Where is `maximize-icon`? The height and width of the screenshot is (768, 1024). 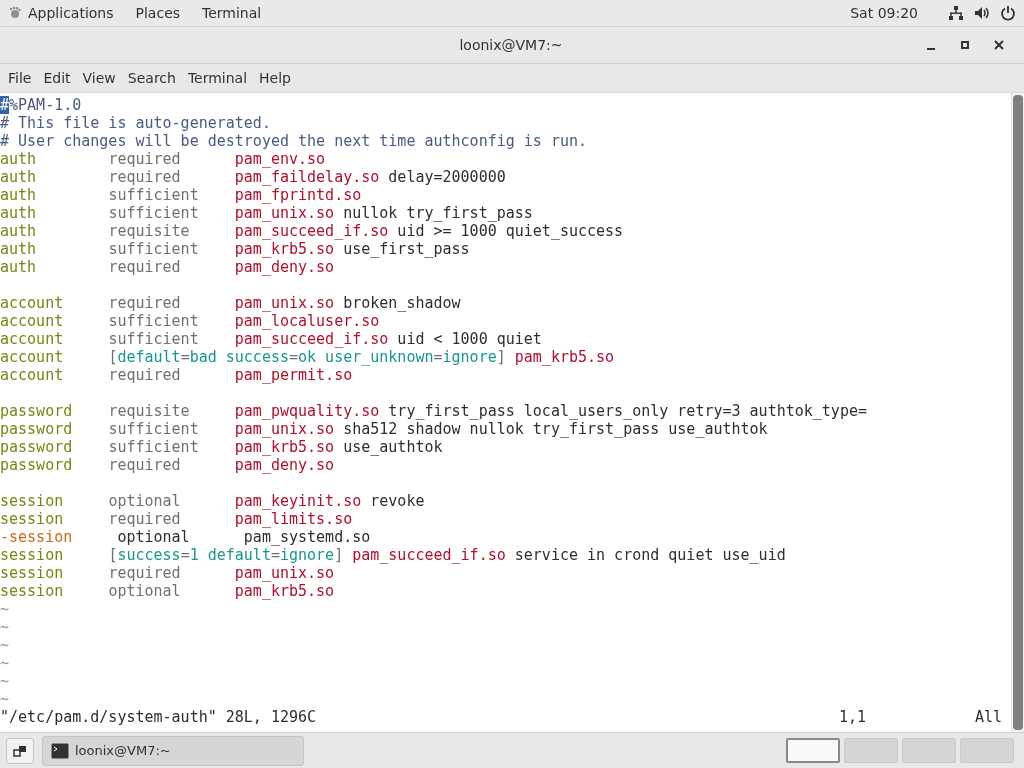 maximize-icon is located at coordinates (965, 45).